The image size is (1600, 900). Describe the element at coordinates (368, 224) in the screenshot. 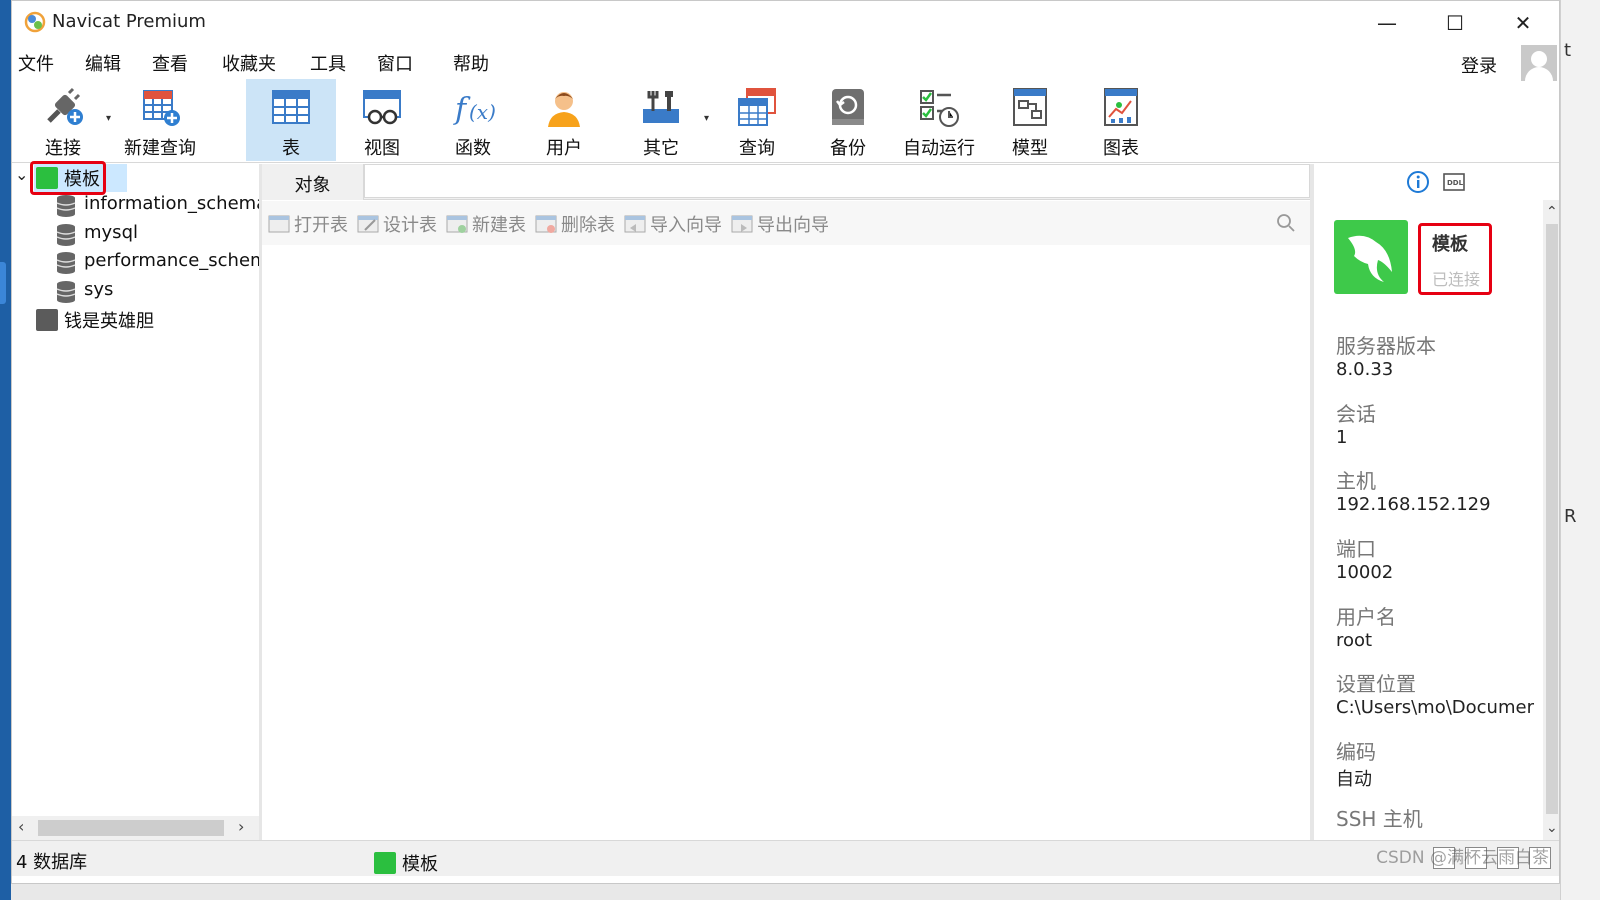

I see `design-table-icon` at that location.